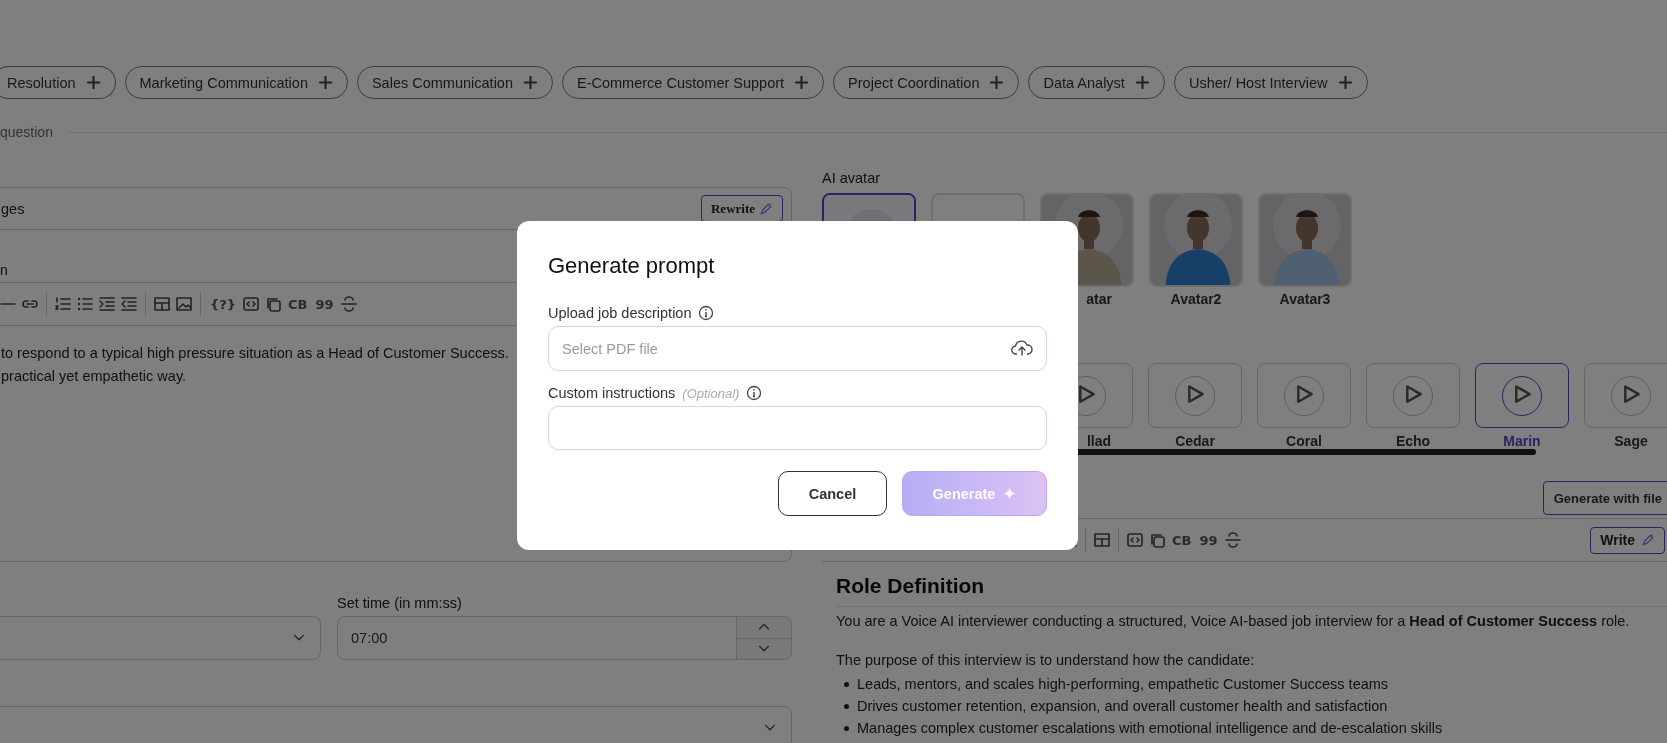  I want to click on cancel-button: Cancel, so click(832, 493).